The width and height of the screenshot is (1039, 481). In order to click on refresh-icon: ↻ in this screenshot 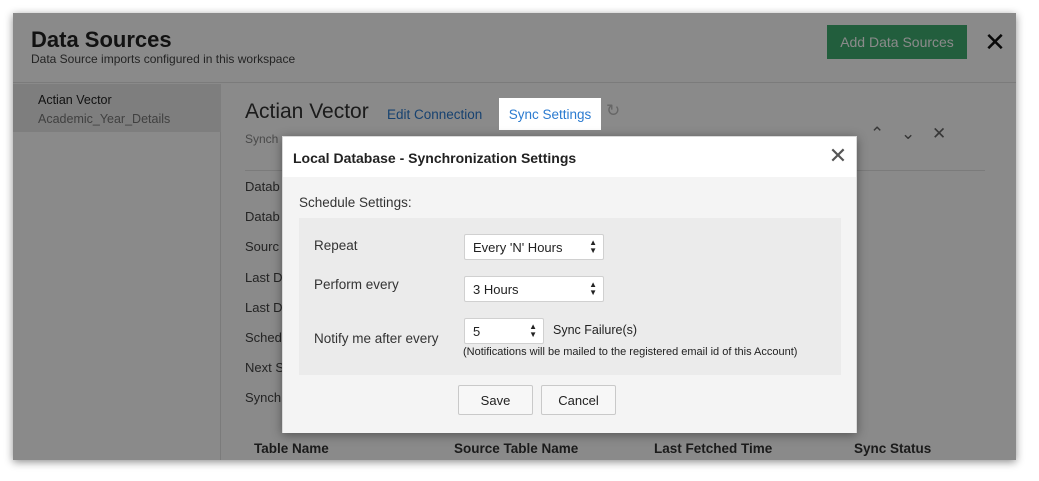, I will do `click(613, 111)`.